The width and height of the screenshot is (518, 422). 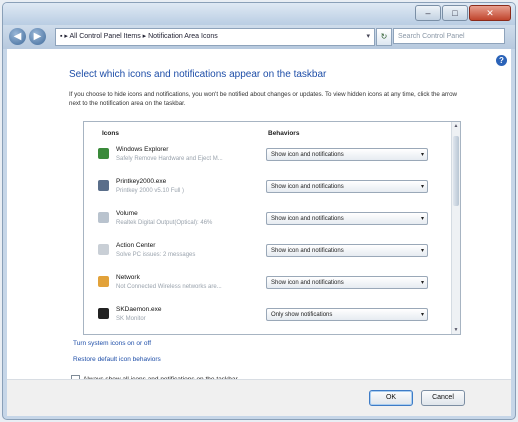 What do you see at coordinates (17, 36) in the screenshot?
I see `back-arrow-icon: ◀` at bounding box center [17, 36].